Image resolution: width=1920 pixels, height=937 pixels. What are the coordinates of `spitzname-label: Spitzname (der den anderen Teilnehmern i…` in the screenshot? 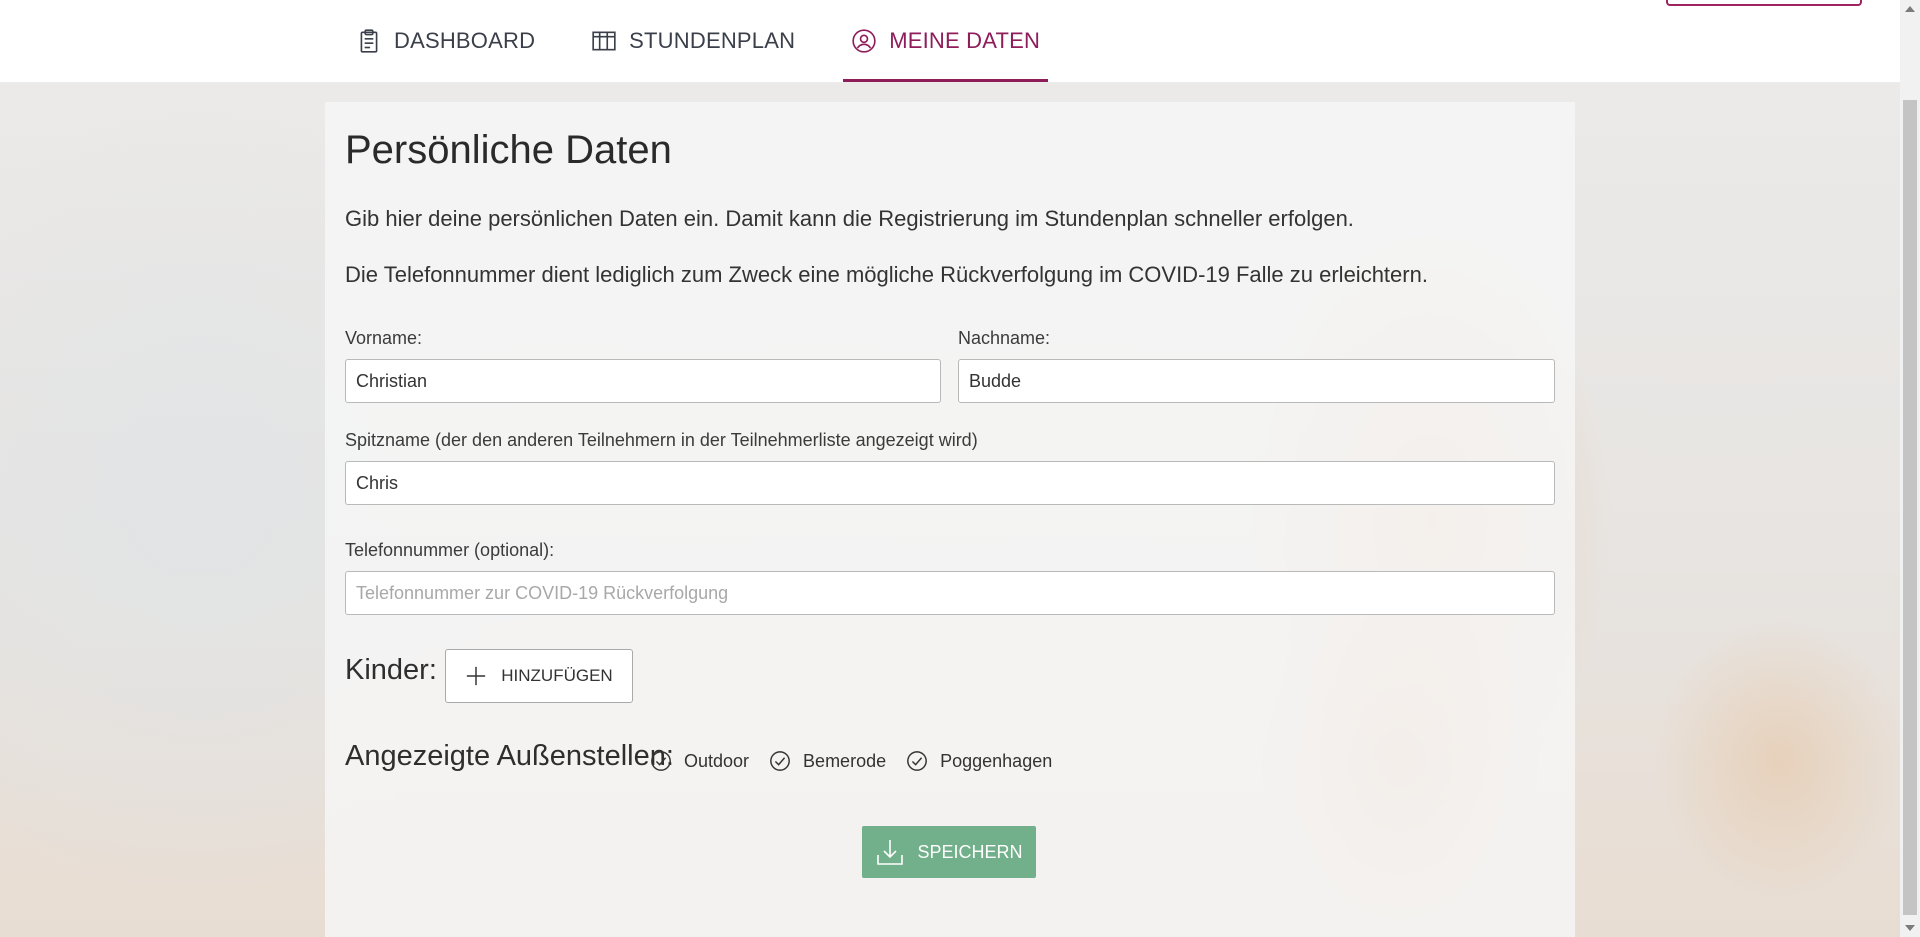 It's located at (661, 440).